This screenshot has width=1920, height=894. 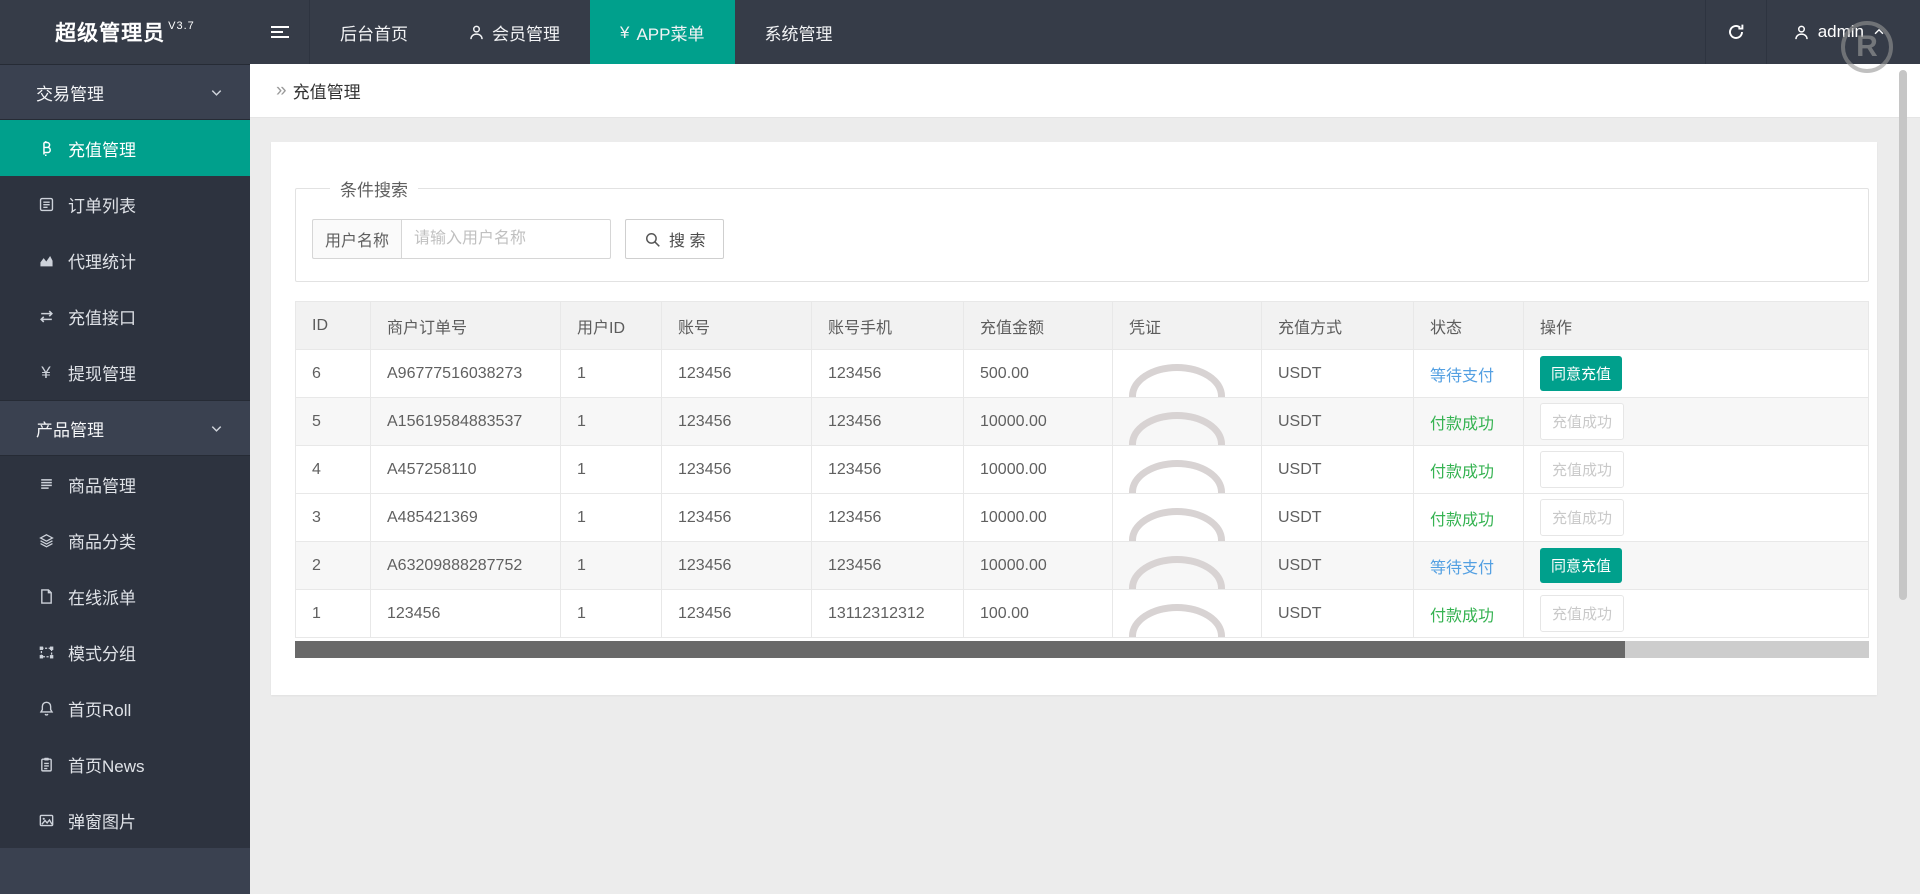 I want to click on horizontal-scrollbar-thumb, so click(x=960, y=649).